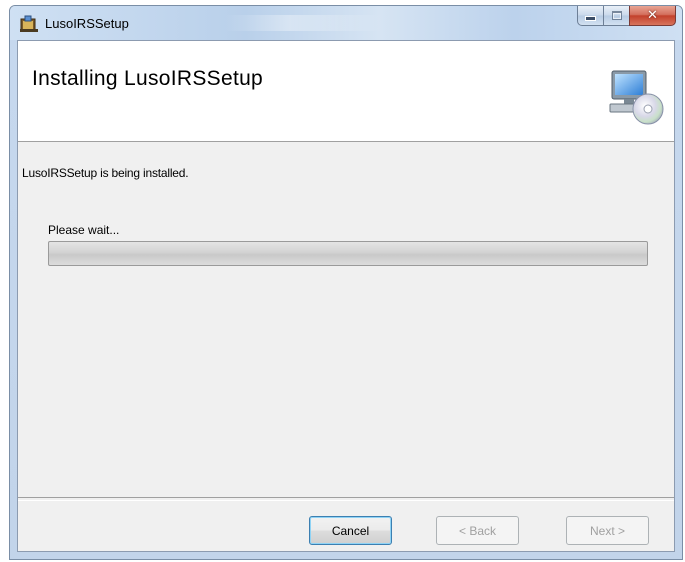 The height and width of the screenshot is (562, 685). Describe the element at coordinates (87, 23) in the screenshot. I see `window-title: LusoIRSSetup` at that location.